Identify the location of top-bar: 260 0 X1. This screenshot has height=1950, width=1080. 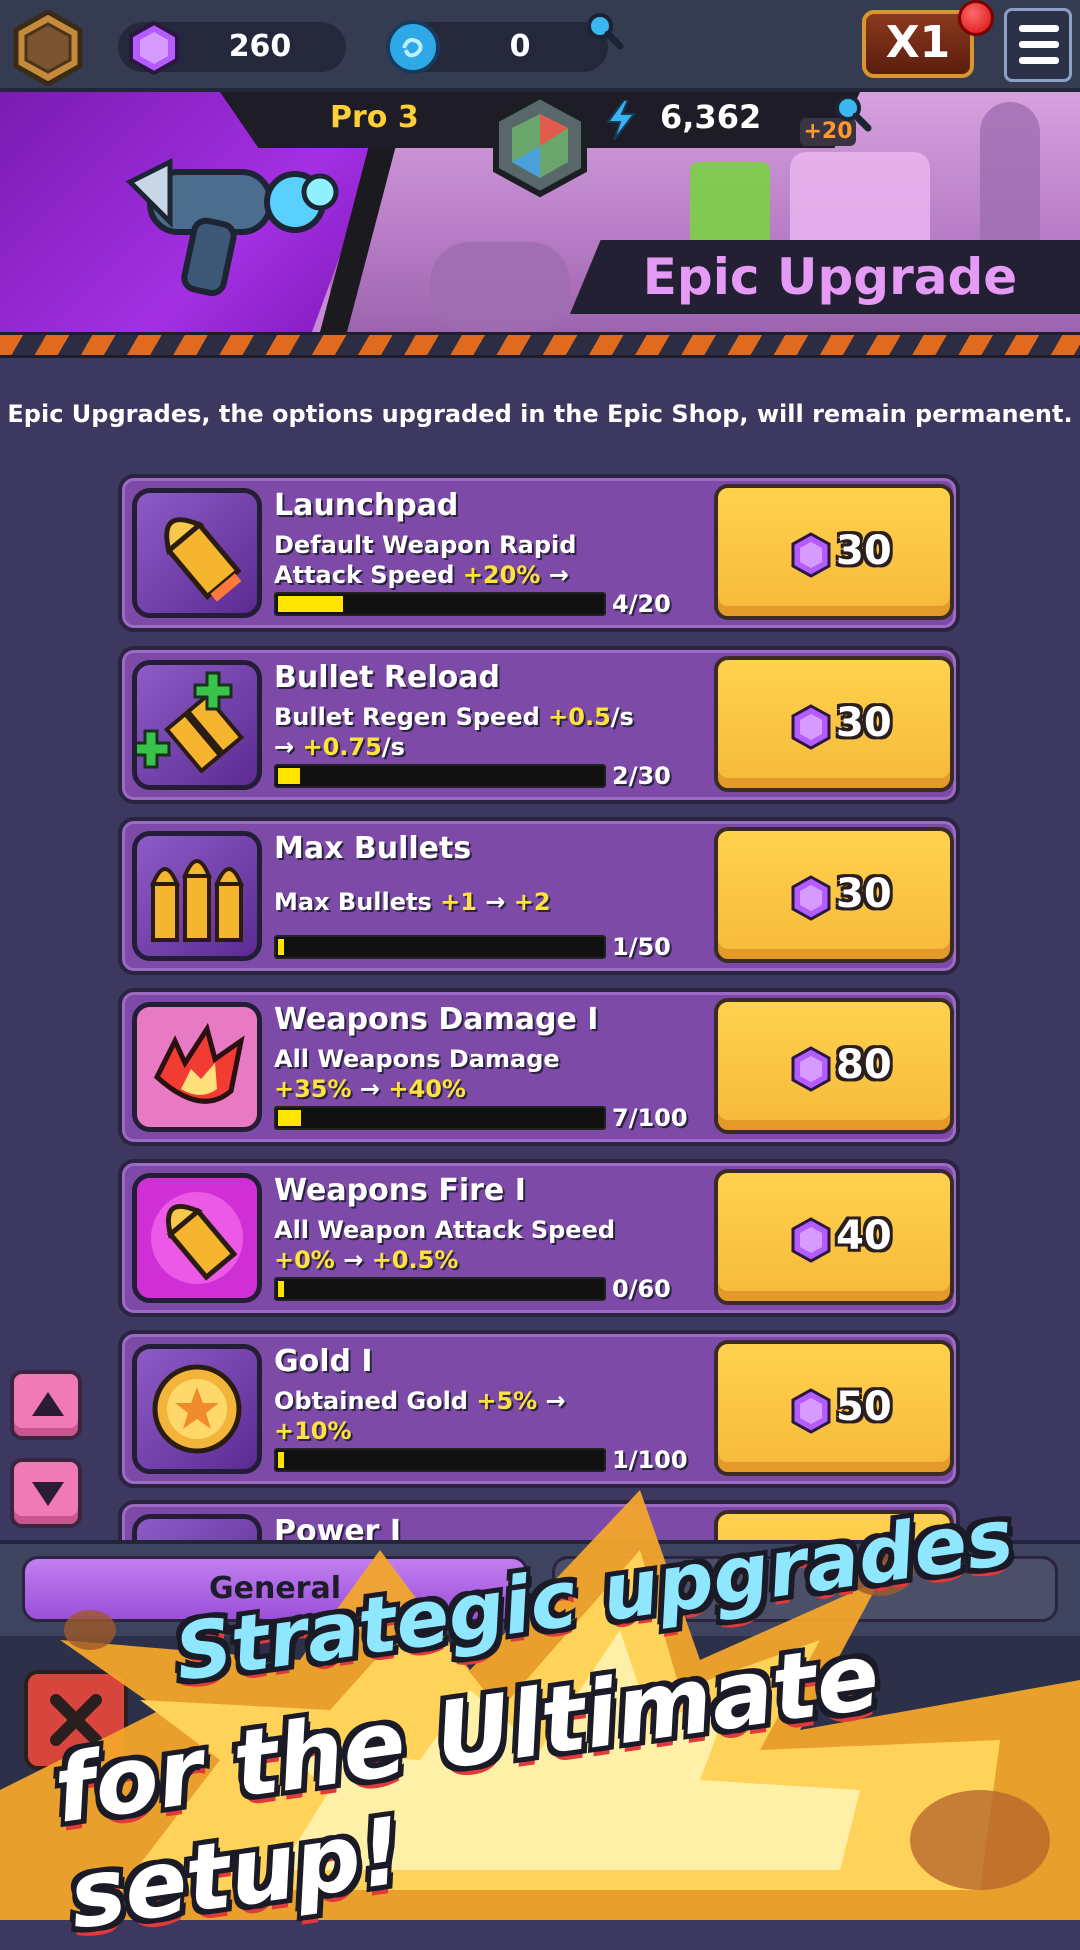
(540, 46).